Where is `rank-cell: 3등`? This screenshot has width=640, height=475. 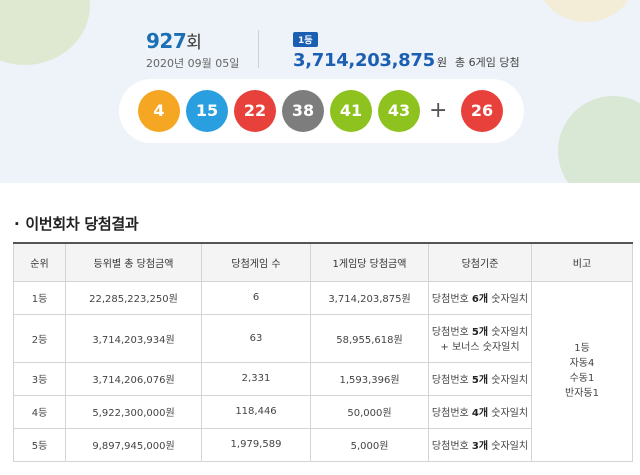
rank-cell: 3등 is located at coordinates (39, 378).